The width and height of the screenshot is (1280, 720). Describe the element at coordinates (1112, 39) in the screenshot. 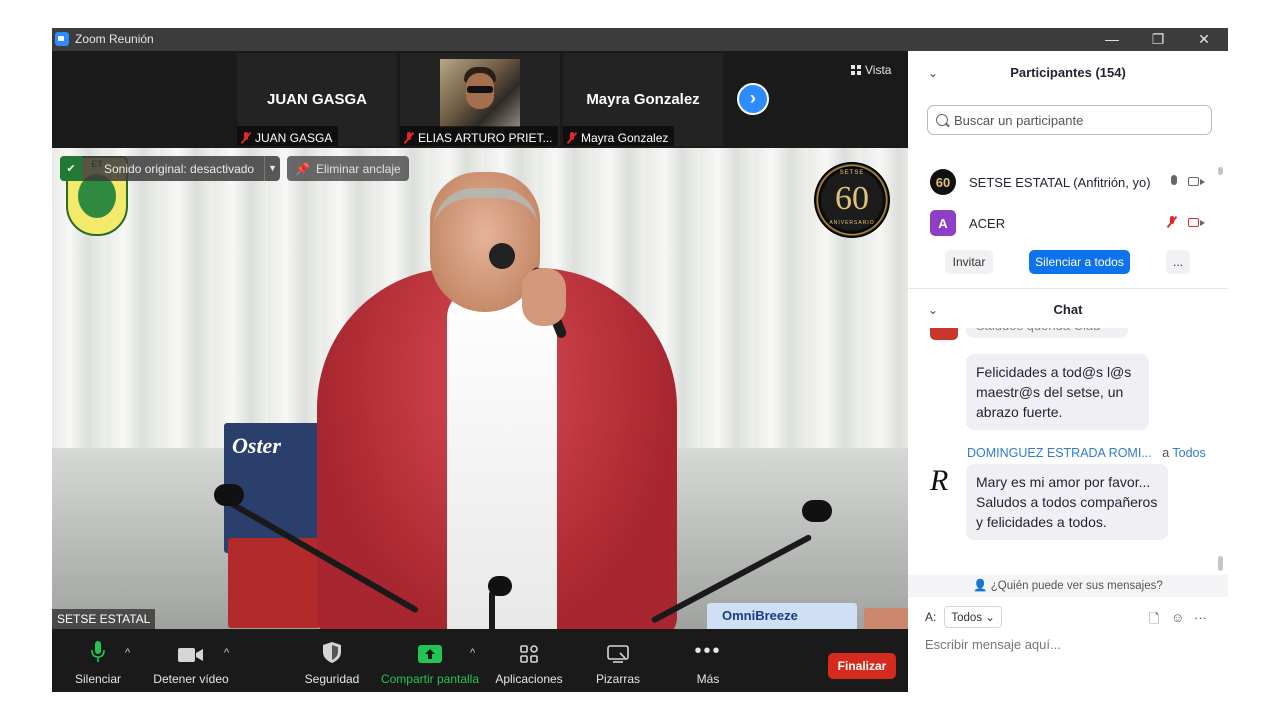

I see `minimize-button: —` at that location.